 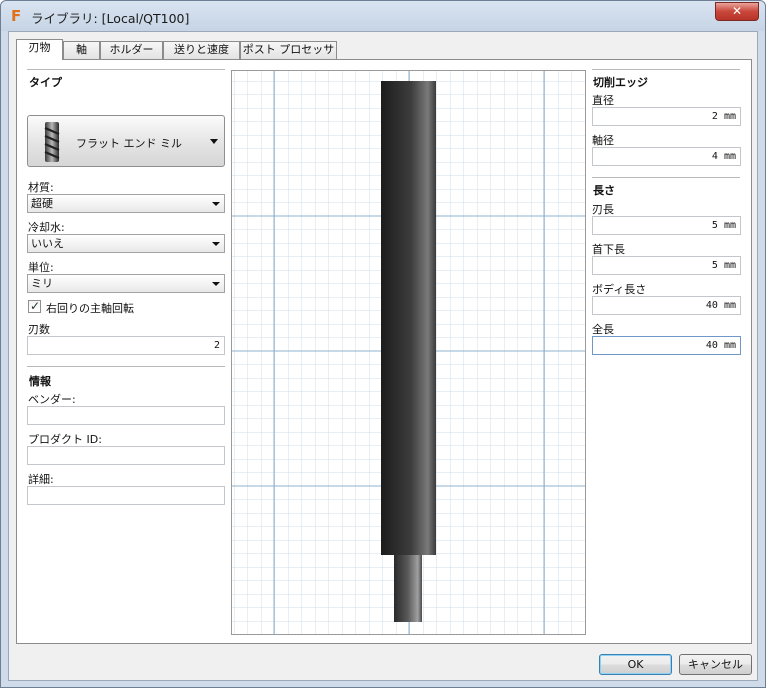 I want to click on close-button: ✕, so click(x=737, y=11).